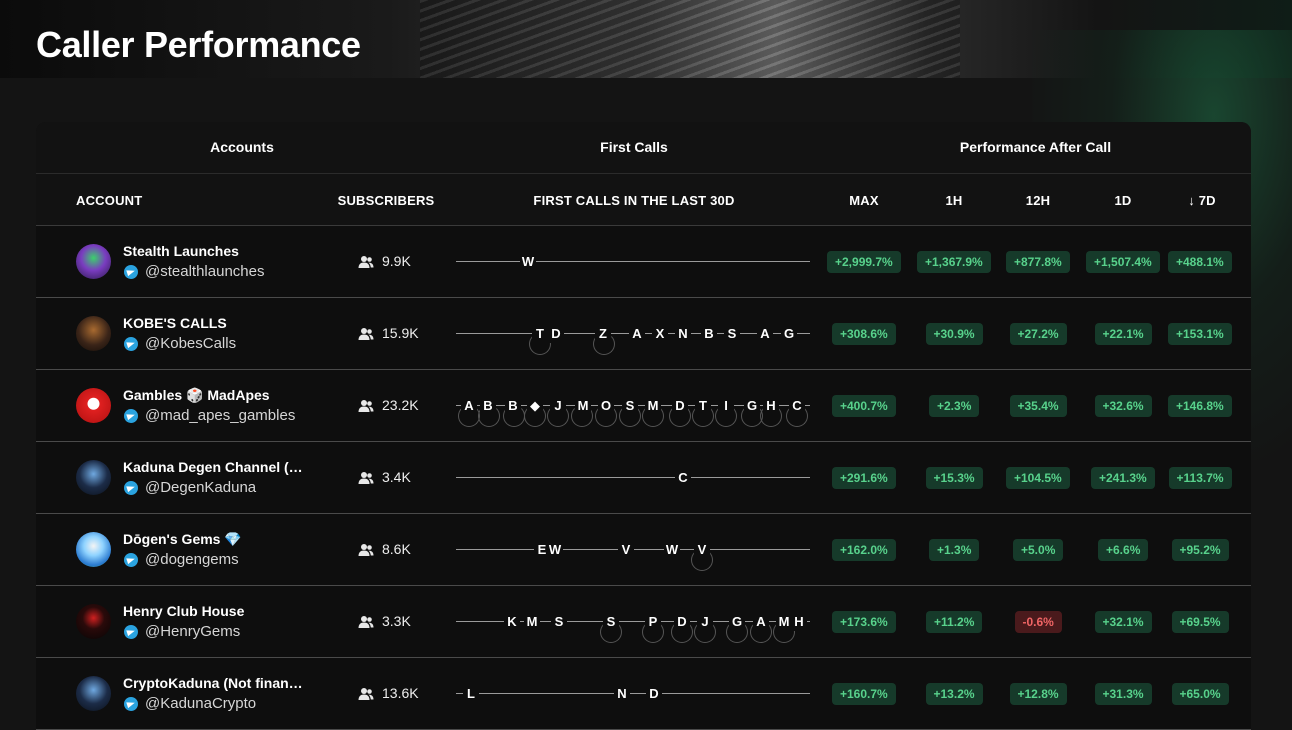  What do you see at coordinates (954, 406) in the screenshot?
I see `perf-badge-h1: +2.3%` at bounding box center [954, 406].